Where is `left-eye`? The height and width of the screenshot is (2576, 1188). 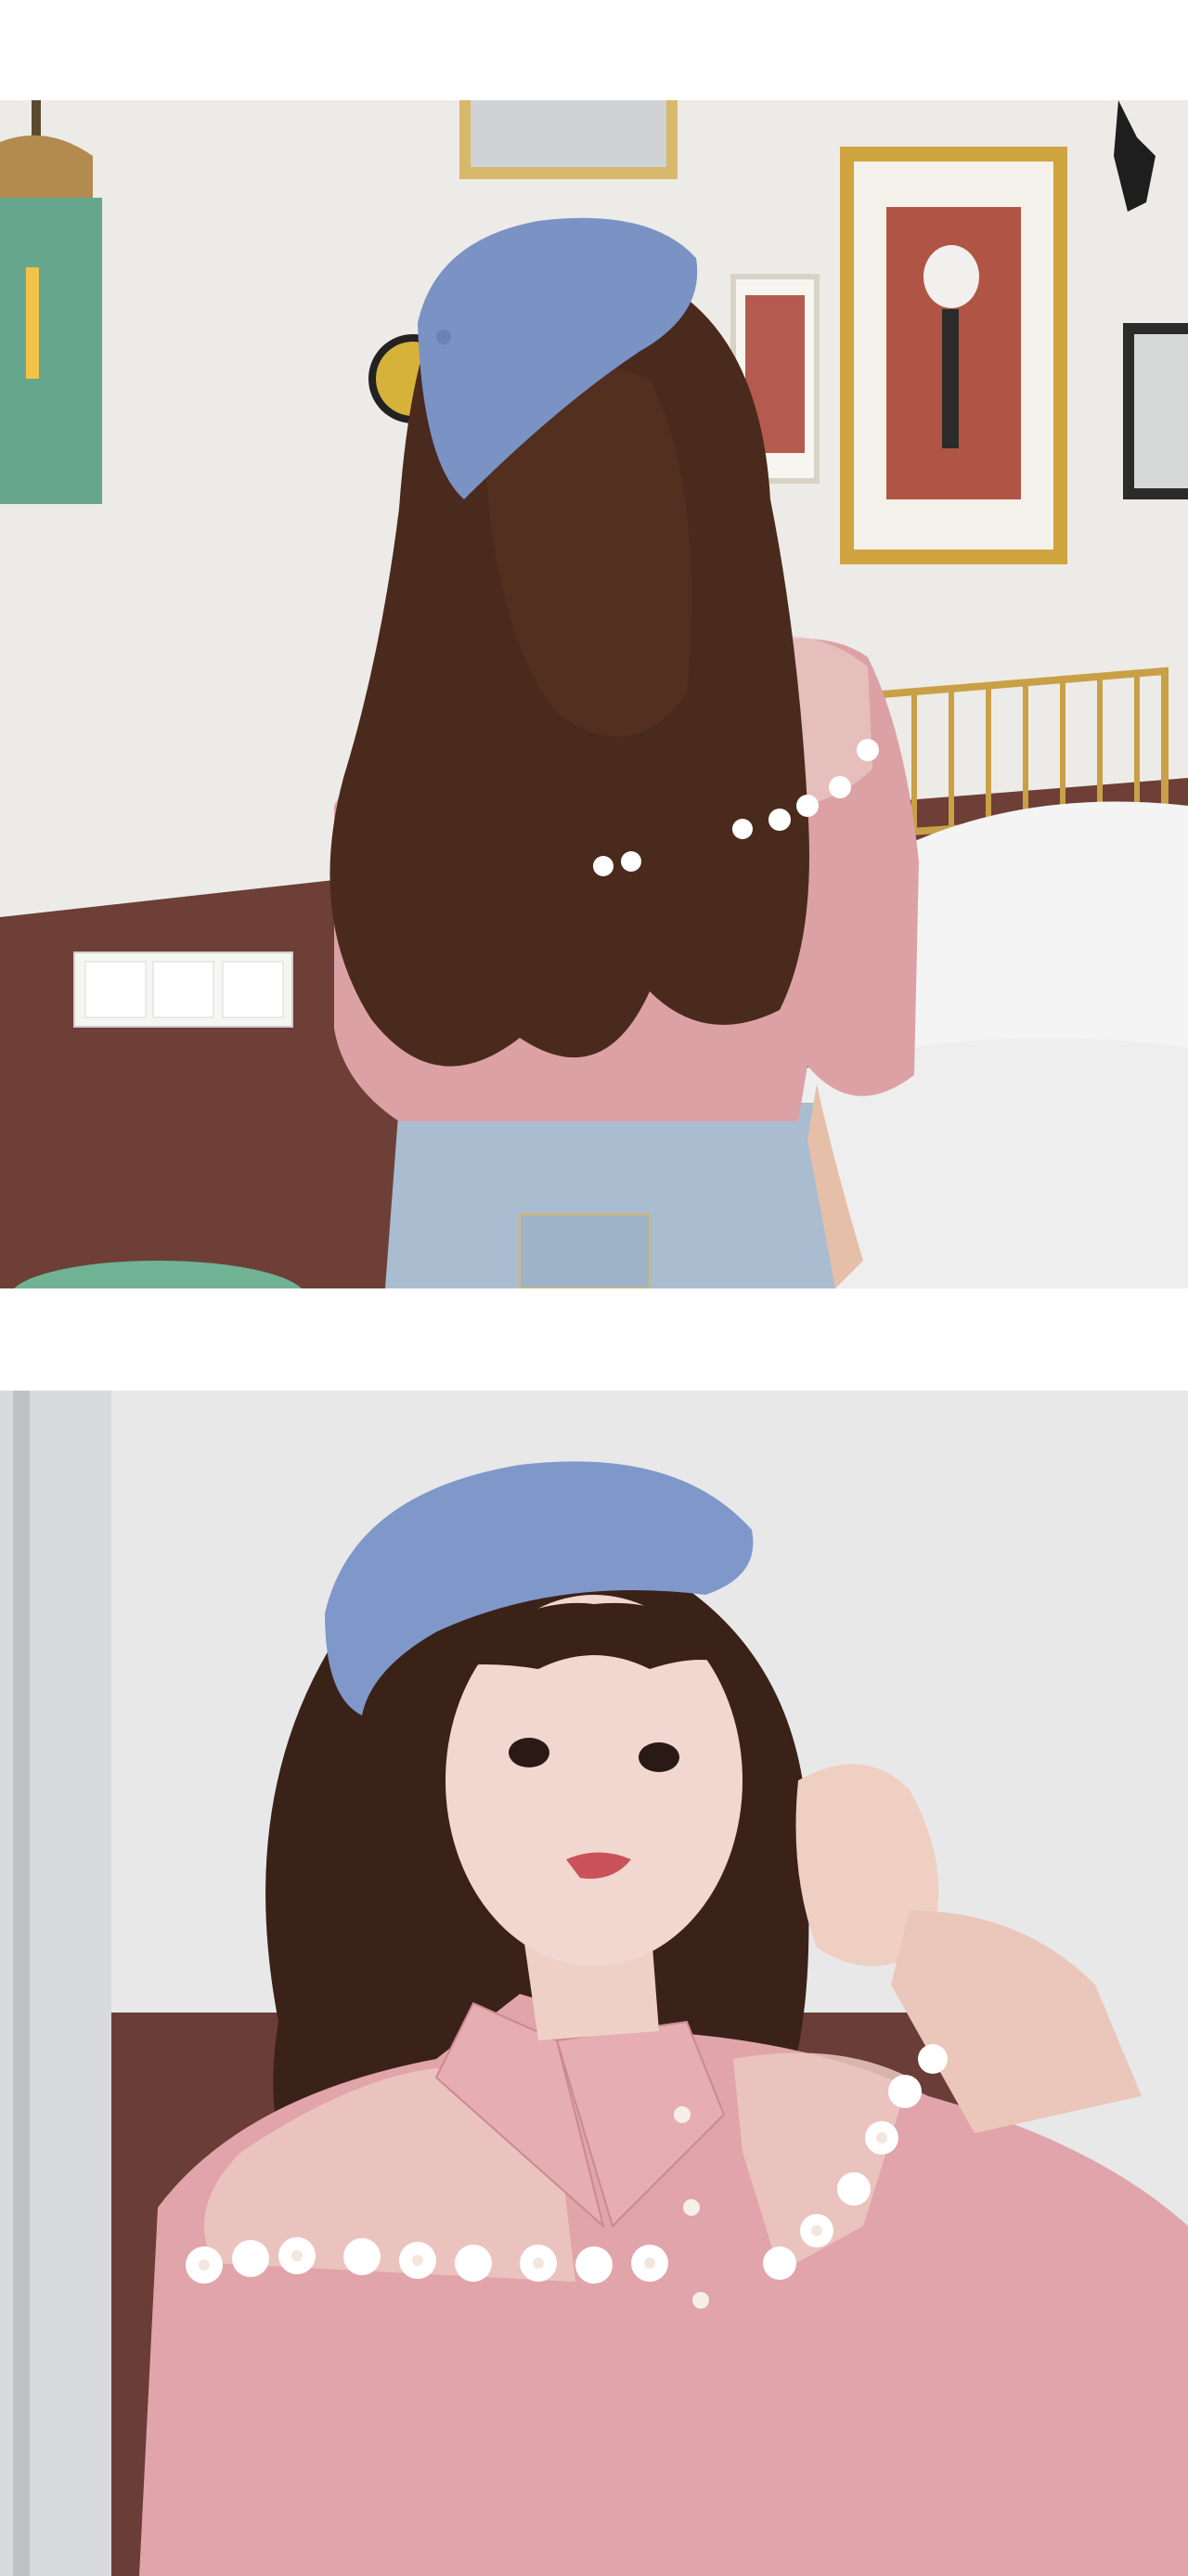 left-eye is located at coordinates (529, 1752).